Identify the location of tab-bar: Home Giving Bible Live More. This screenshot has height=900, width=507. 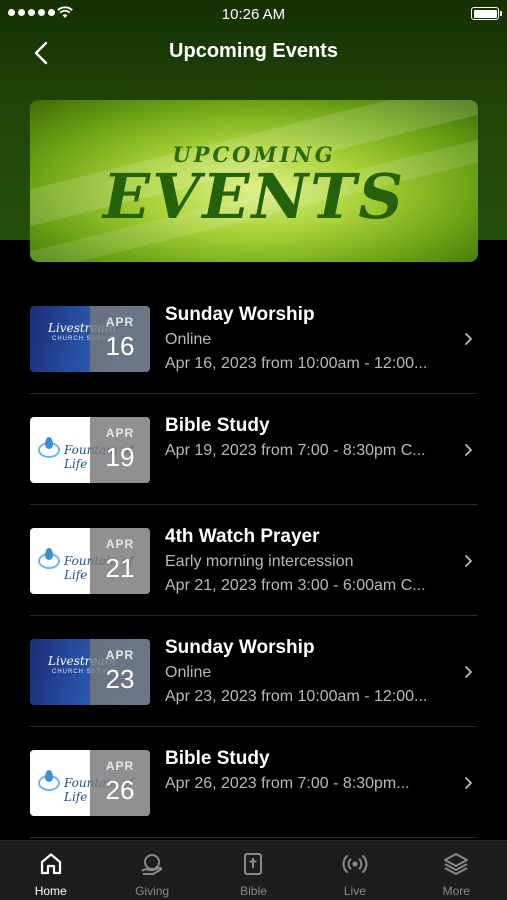
(253, 870).